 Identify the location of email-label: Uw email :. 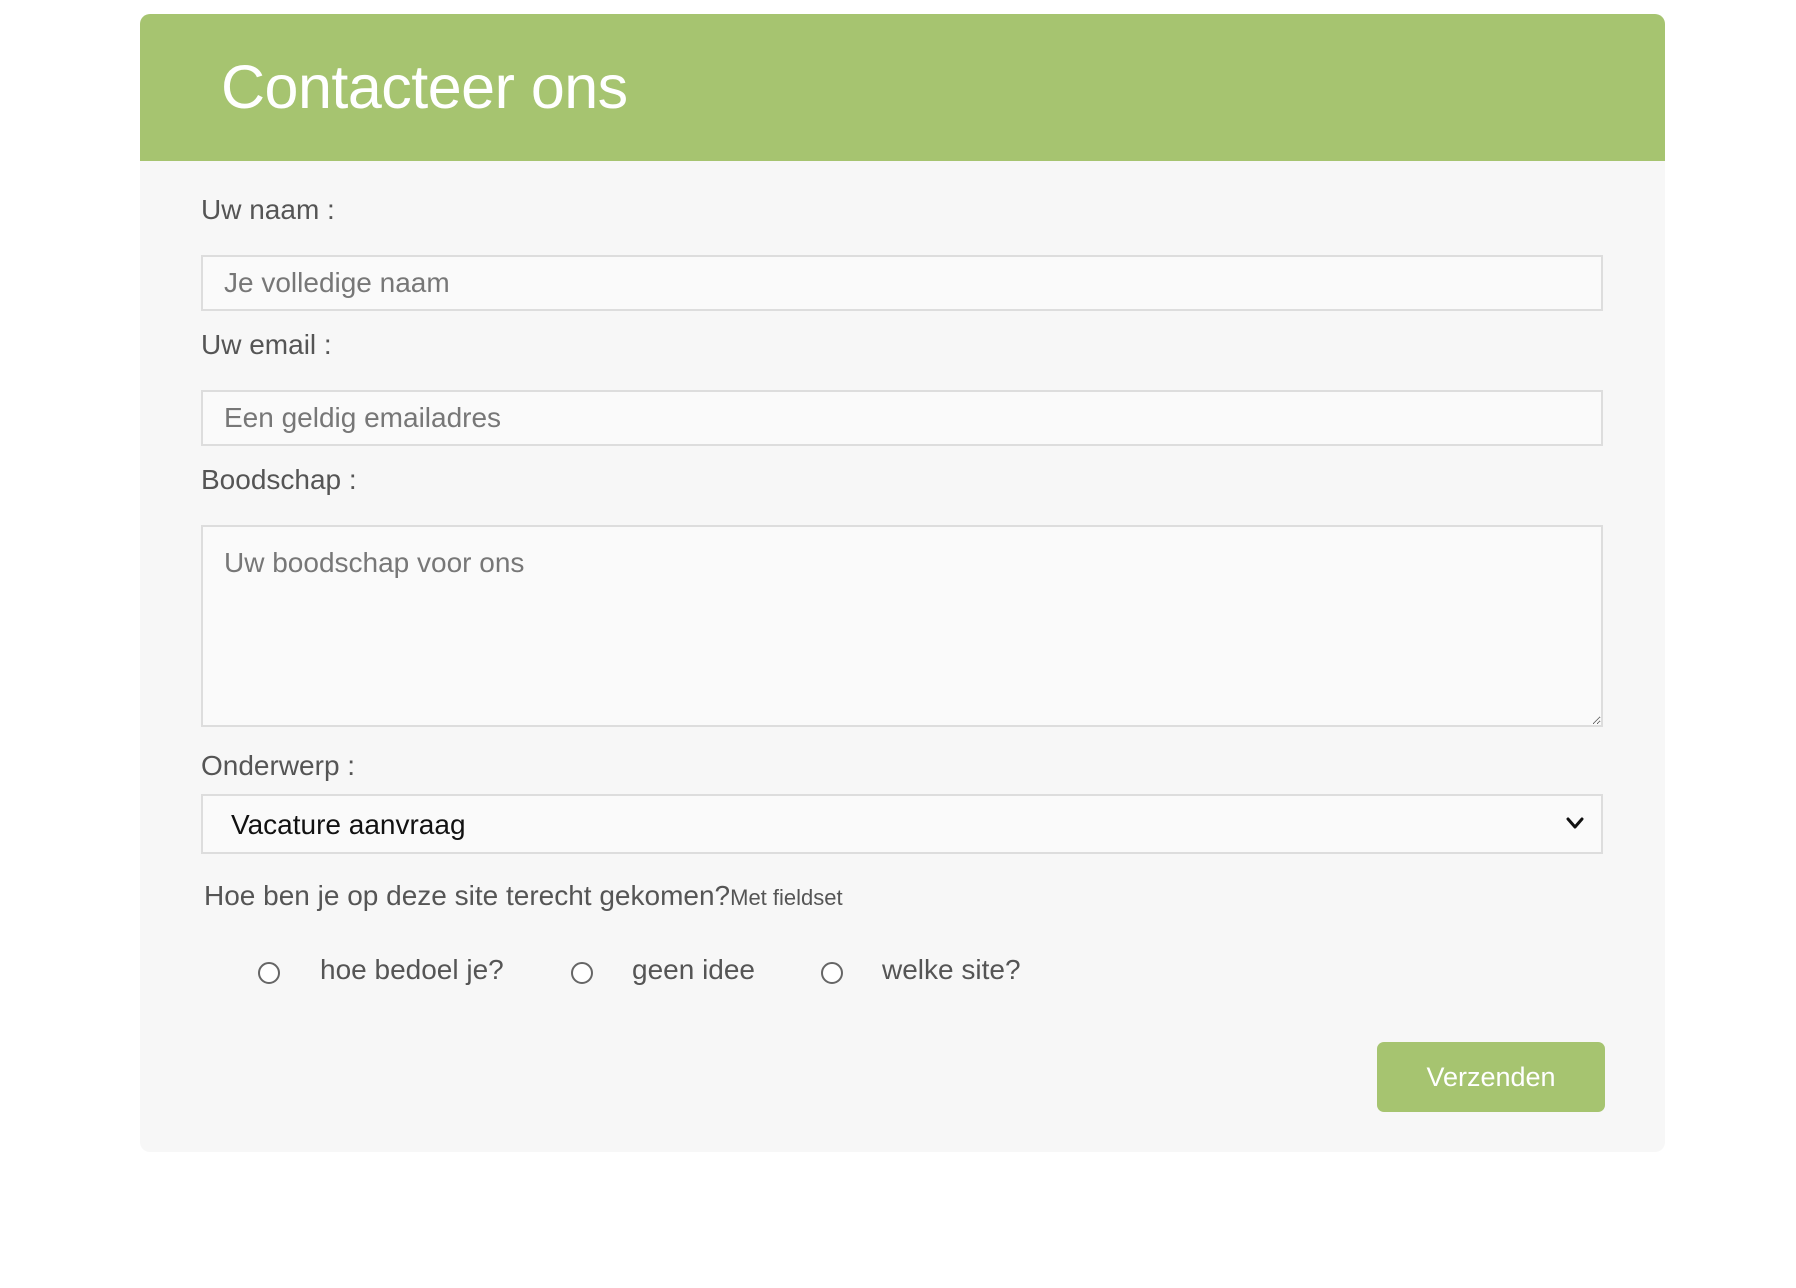
(266, 344).